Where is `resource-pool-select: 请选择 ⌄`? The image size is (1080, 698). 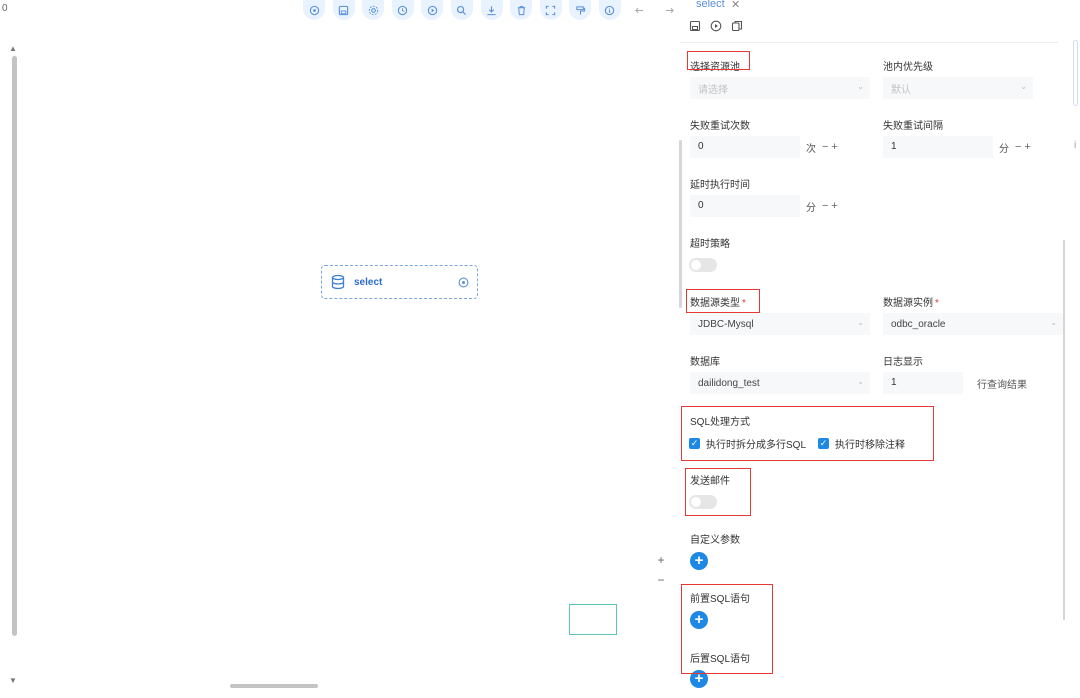
resource-pool-select: 请选择 ⌄ is located at coordinates (780, 88).